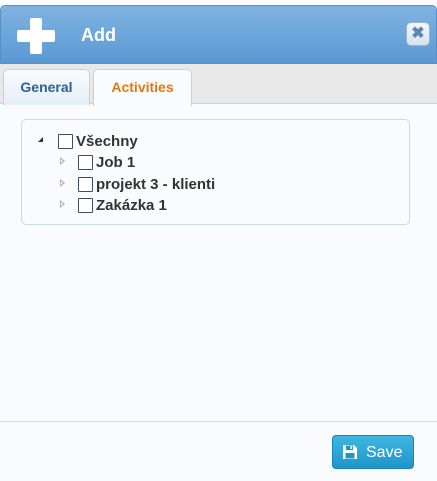  What do you see at coordinates (116, 162) in the screenshot?
I see `tree-node-label: Job 1` at bounding box center [116, 162].